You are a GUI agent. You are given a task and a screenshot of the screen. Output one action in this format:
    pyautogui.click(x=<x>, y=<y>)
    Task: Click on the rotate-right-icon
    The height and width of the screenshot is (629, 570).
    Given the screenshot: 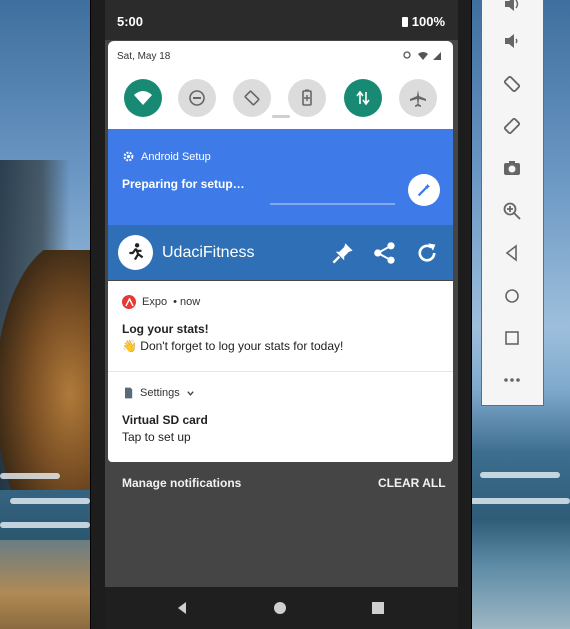 What is the action you would take?
    pyautogui.click(x=512, y=126)
    